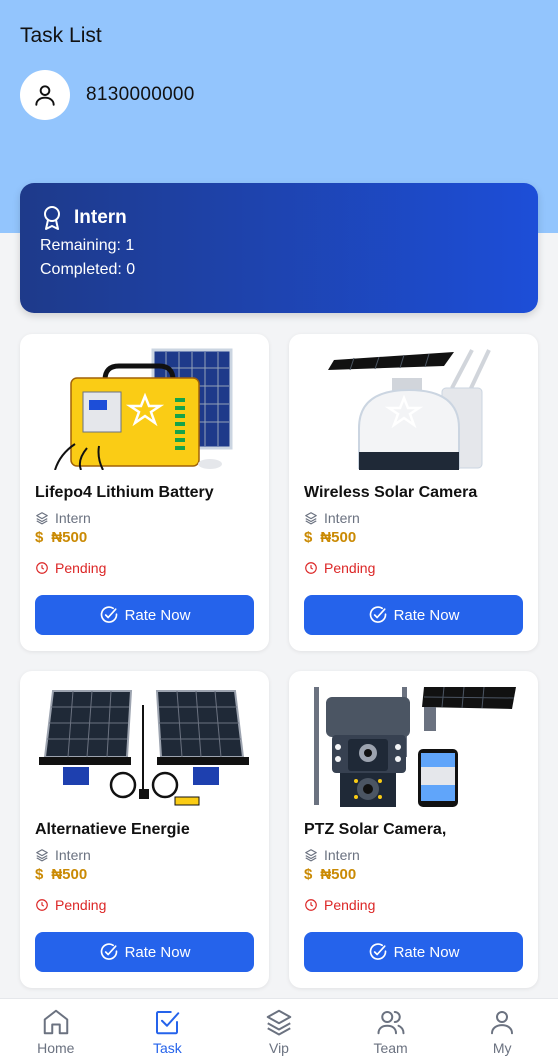 The width and height of the screenshot is (558, 1063). Describe the element at coordinates (415, 746) in the screenshot. I see `product-image-ptz-camera` at that location.